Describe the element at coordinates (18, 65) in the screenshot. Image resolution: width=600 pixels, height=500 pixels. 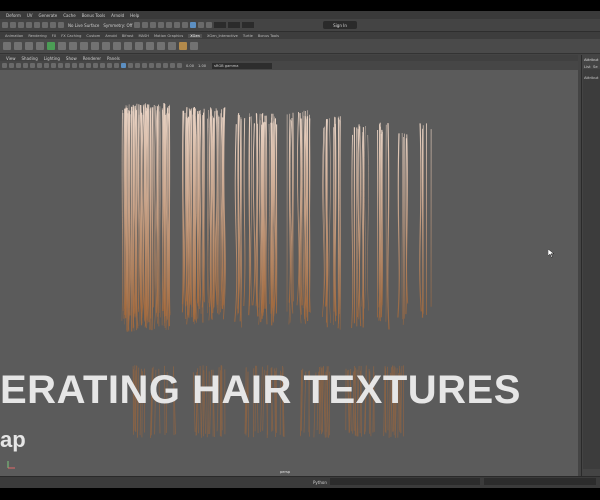
I see `bookmarks-icon` at that location.